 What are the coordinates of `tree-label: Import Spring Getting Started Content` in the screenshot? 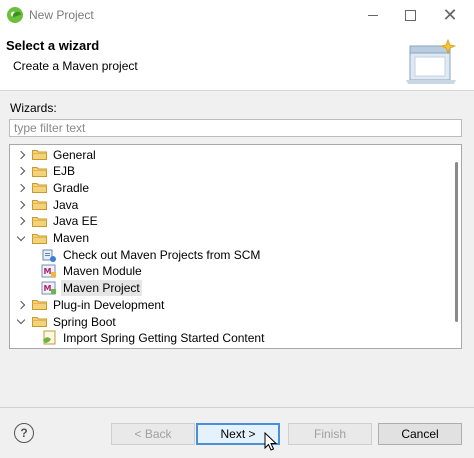 It's located at (164, 338).